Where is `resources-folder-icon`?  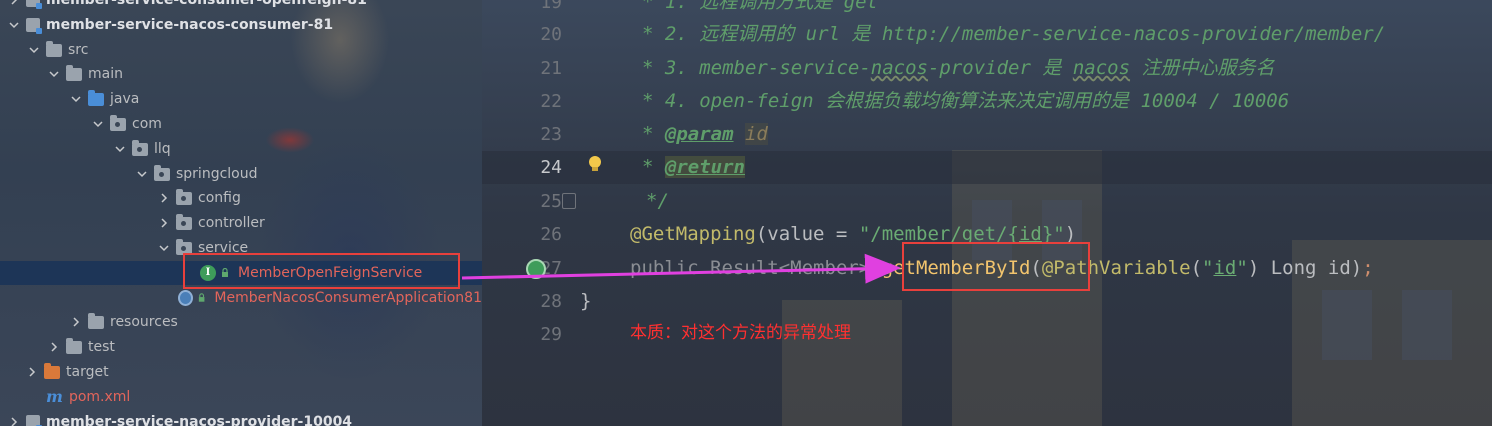
resources-folder-icon is located at coordinates (96, 320).